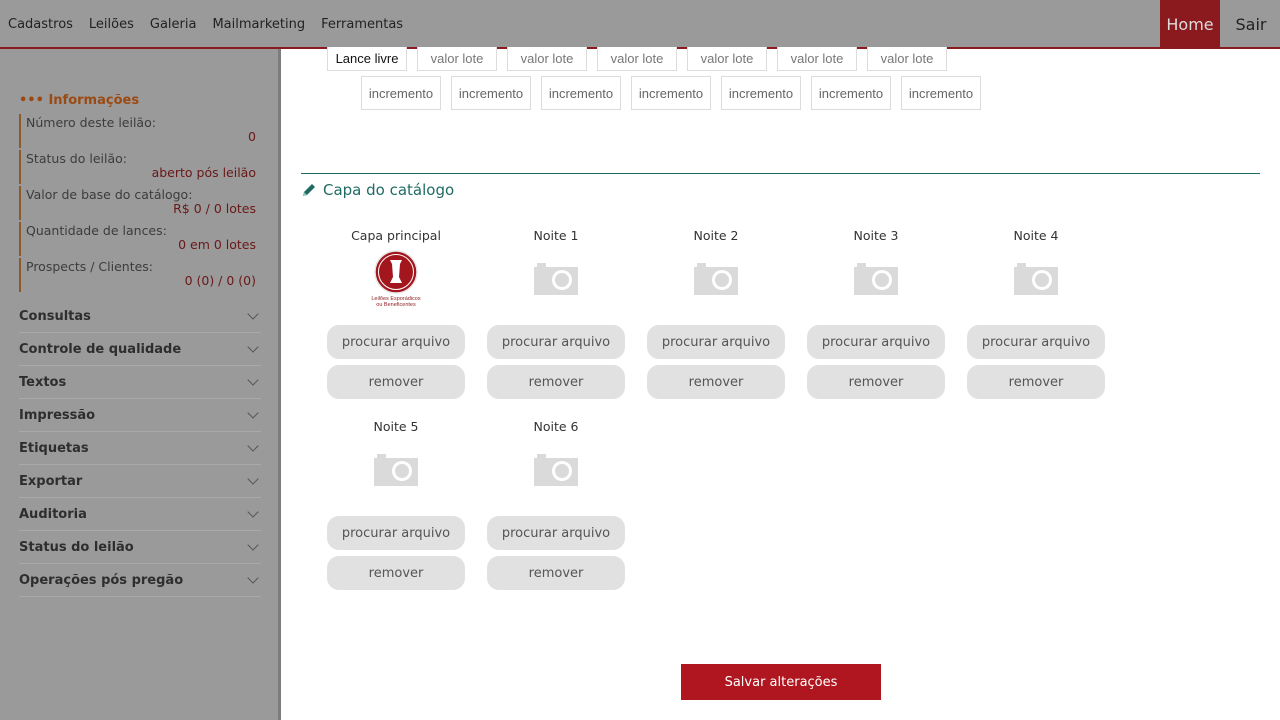  Describe the element at coordinates (139, 275) in the screenshot. I see `info-prospects: Prospects / Clientes: 0 (0) / 0 (0)` at that location.